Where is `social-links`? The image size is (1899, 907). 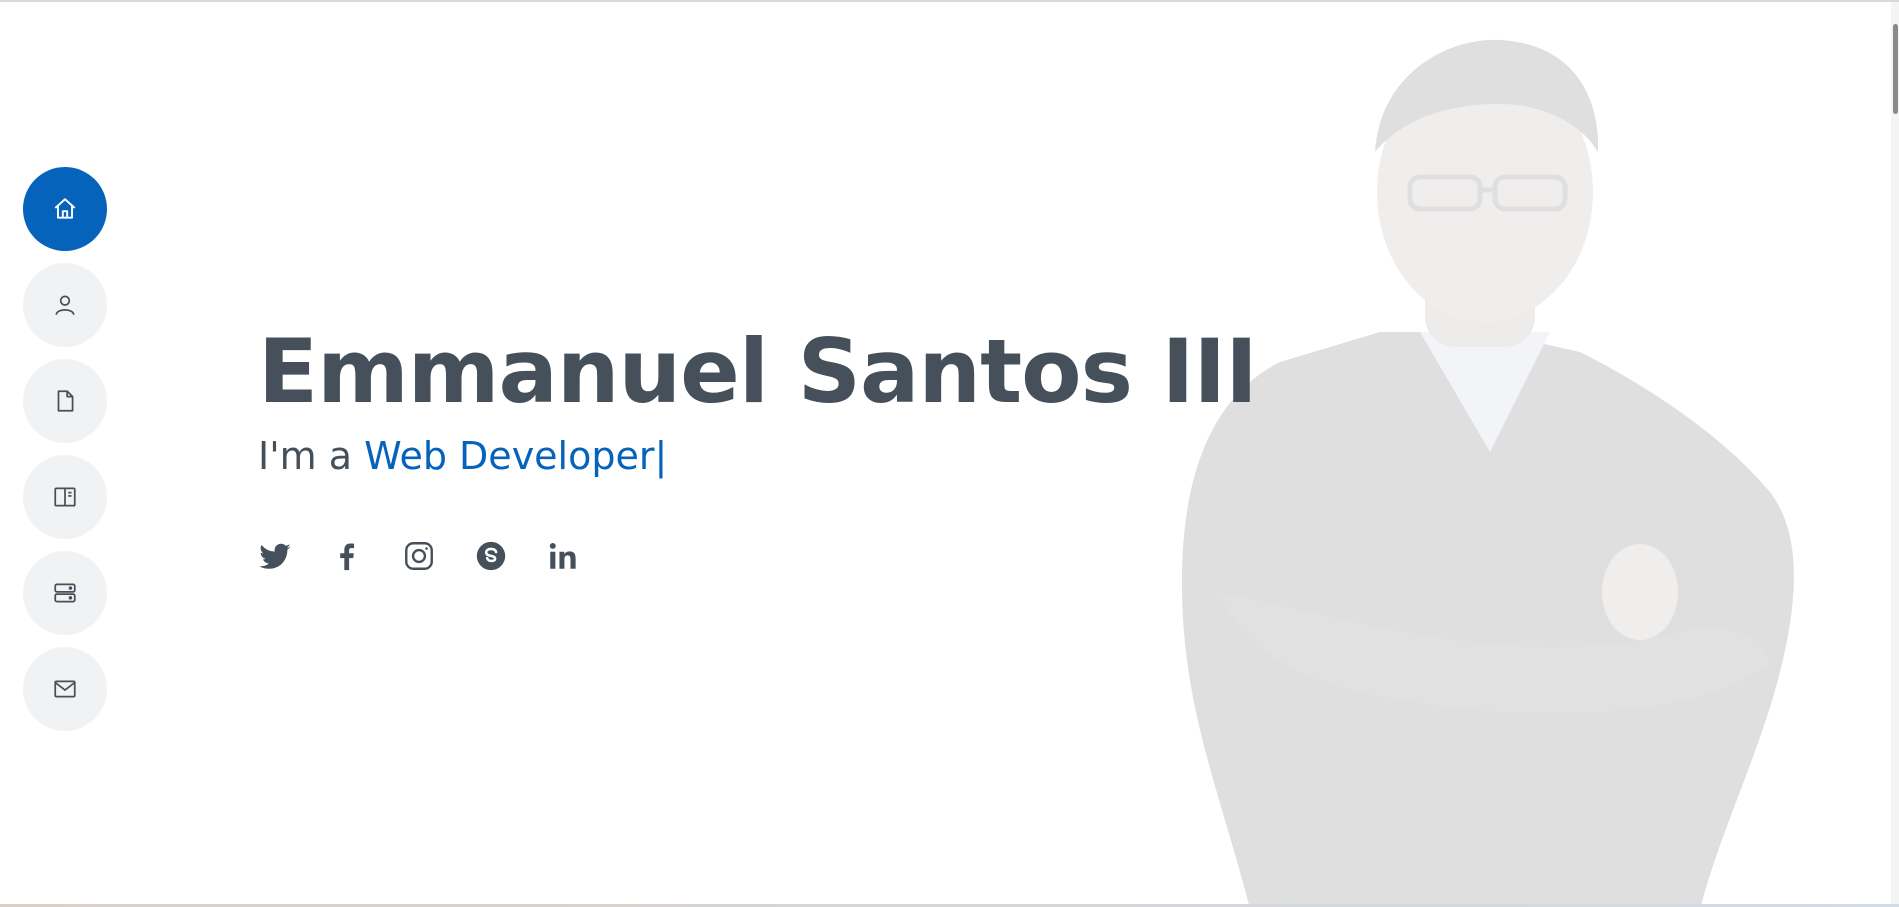
social-links is located at coordinates (419, 556).